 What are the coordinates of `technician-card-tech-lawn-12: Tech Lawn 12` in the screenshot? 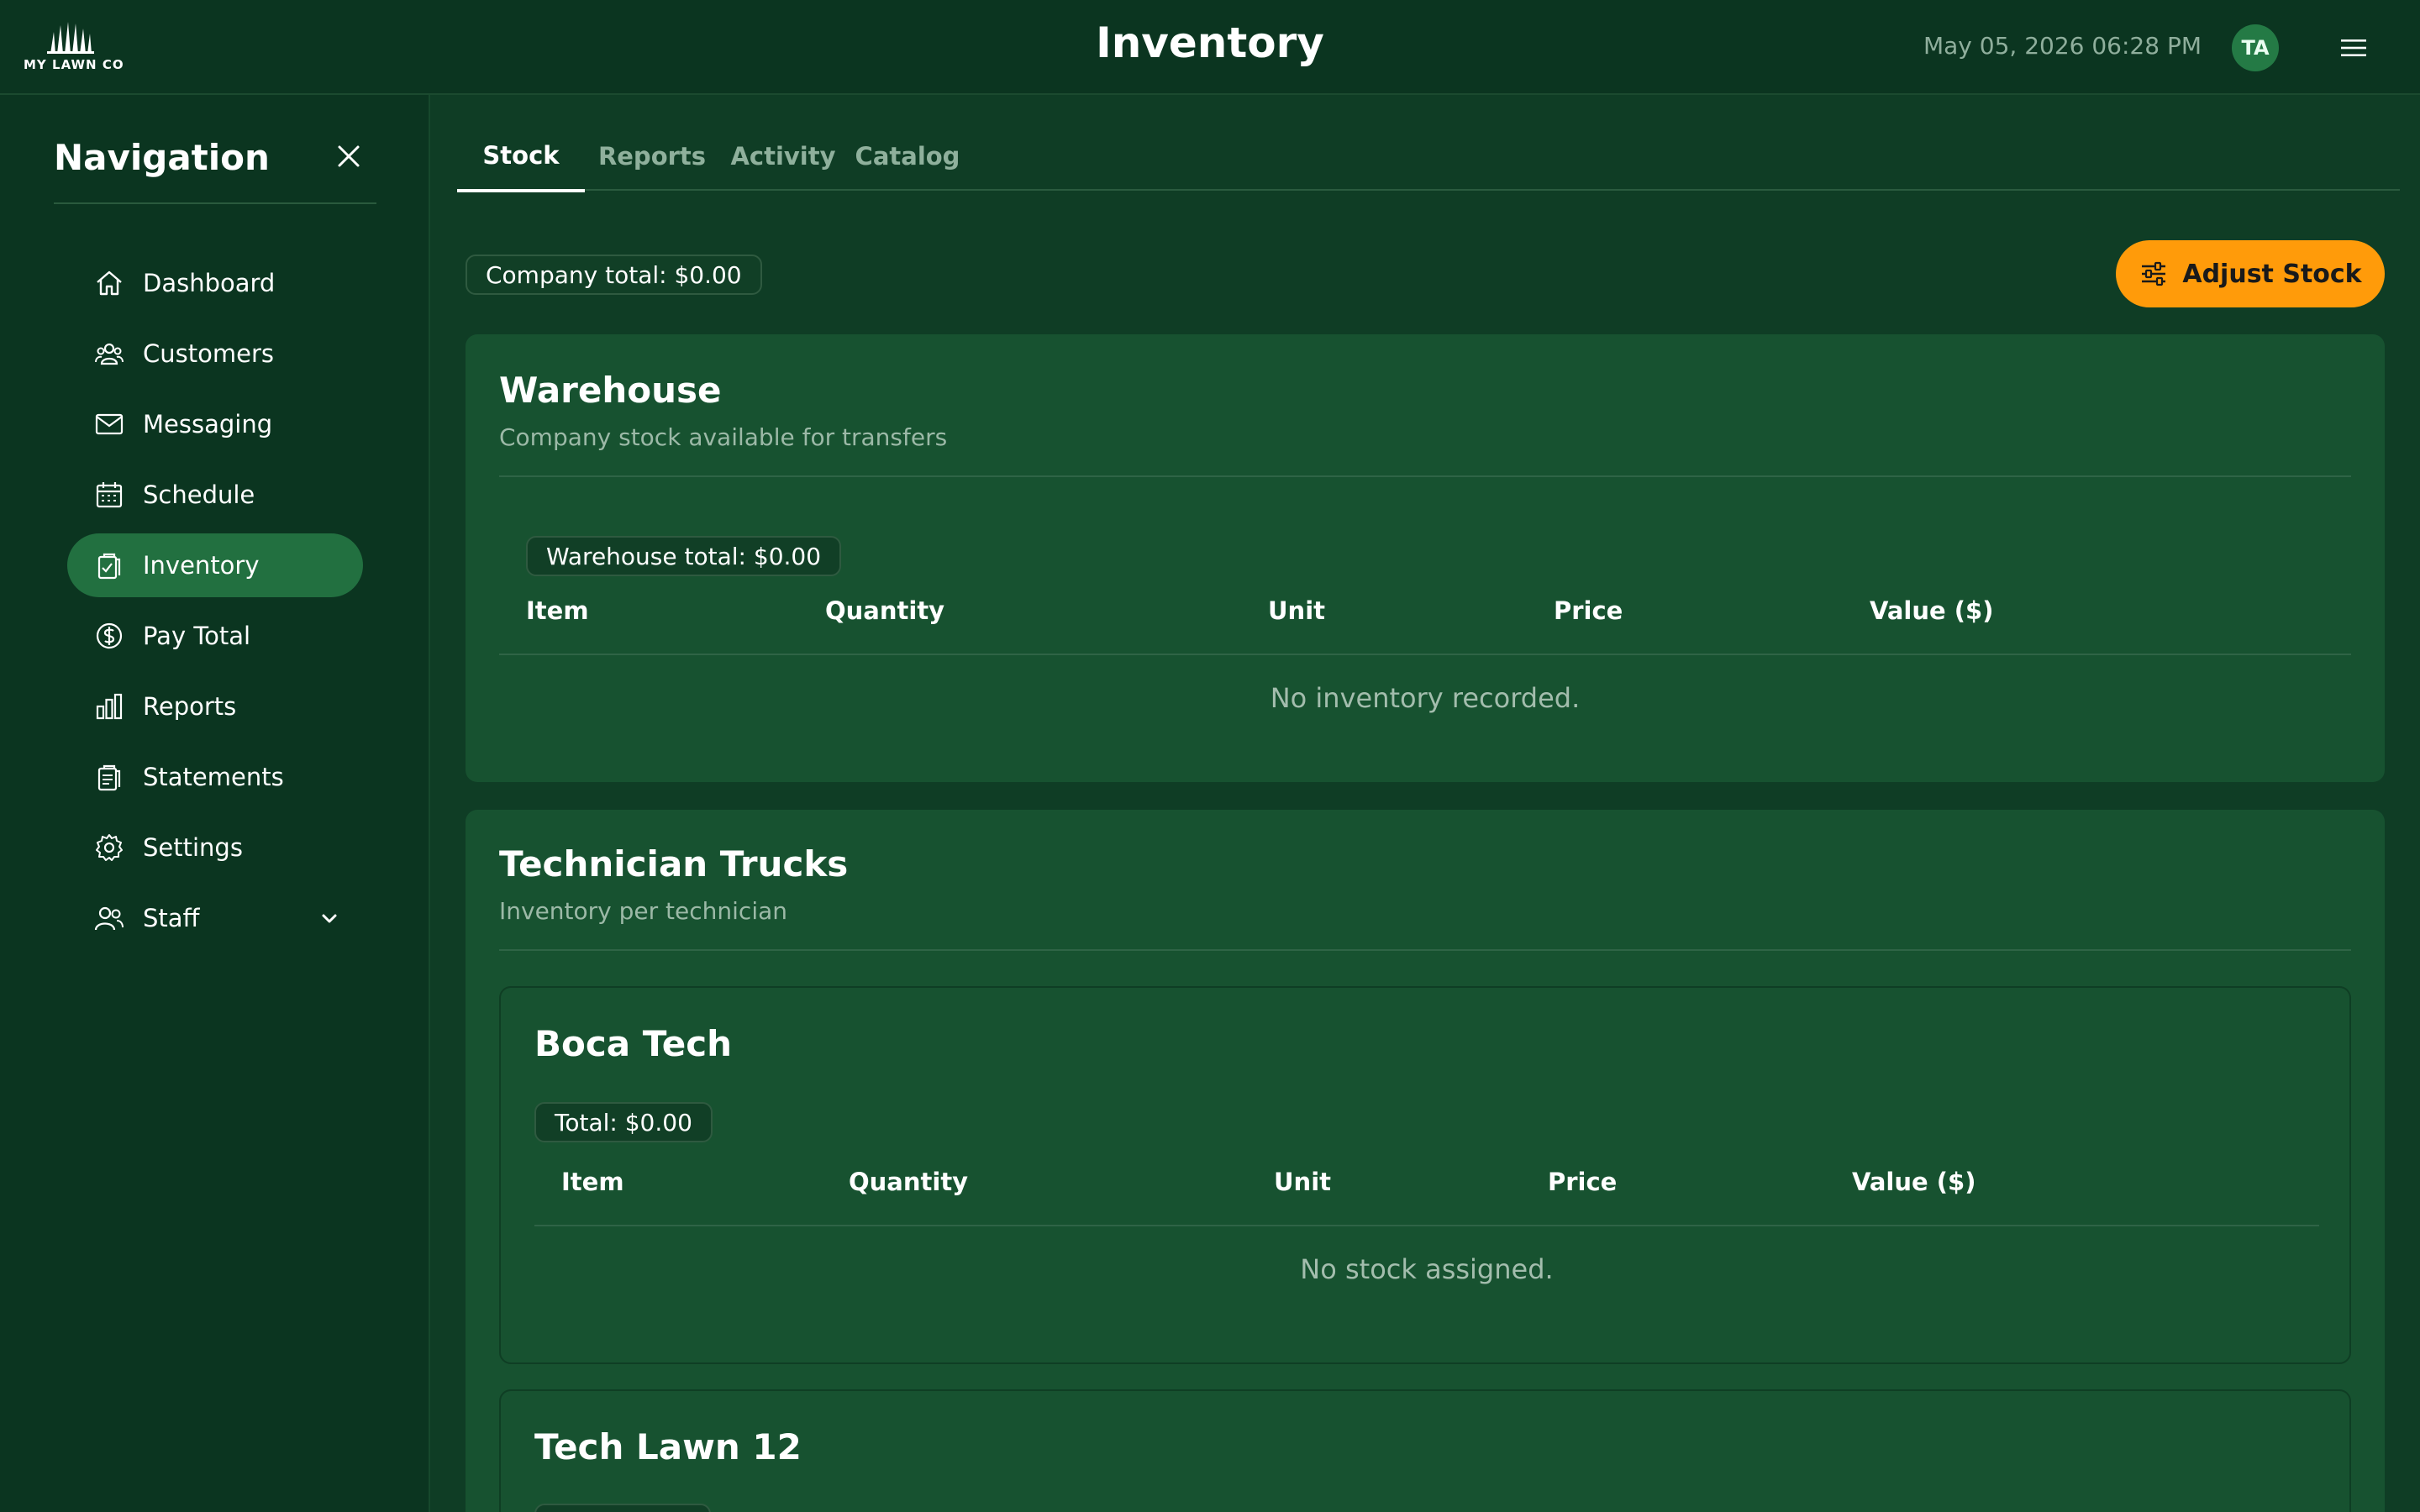 It's located at (1425, 1450).